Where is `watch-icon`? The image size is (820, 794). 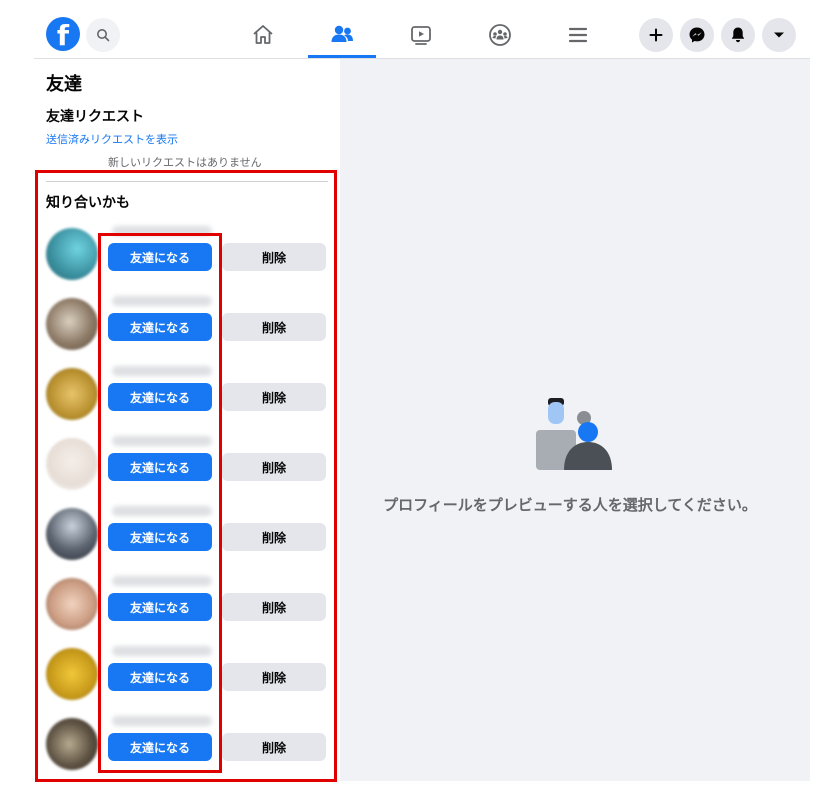 watch-icon is located at coordinates (421, 35).